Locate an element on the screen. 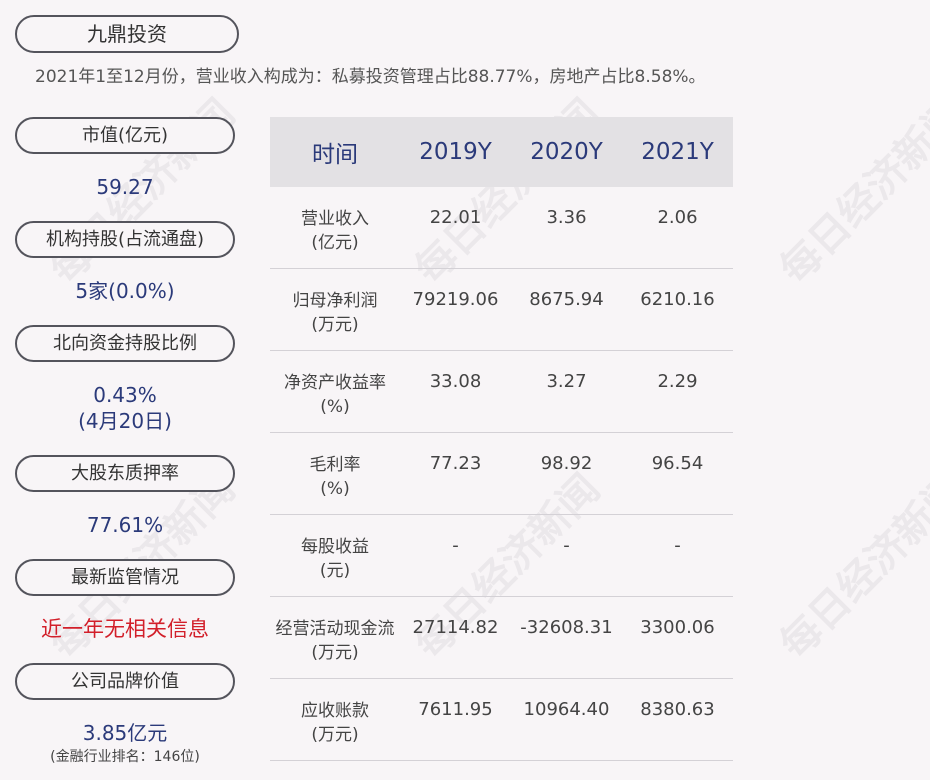  cell-2019: 22.01 is located at coordinates (455, 217).